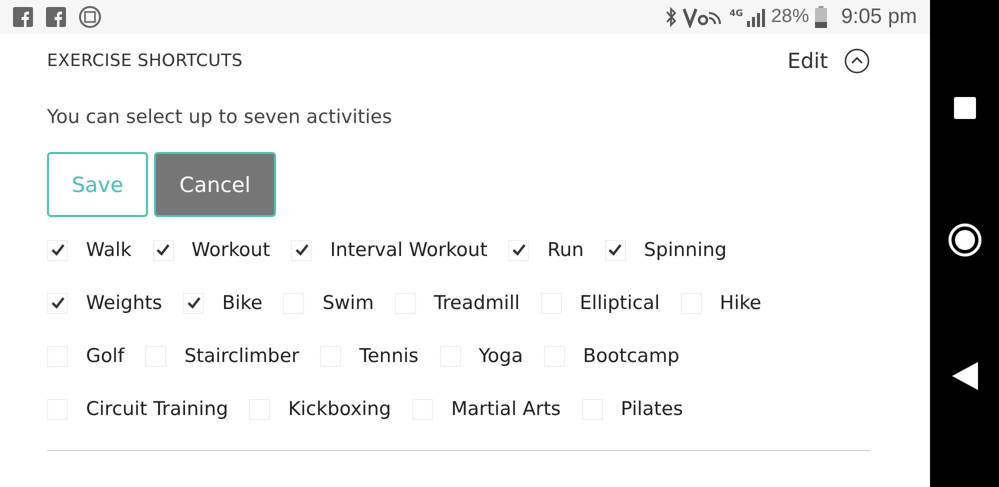  I want to click on section-title: EXERCISE SHORTCUTS, so click(145, 61).